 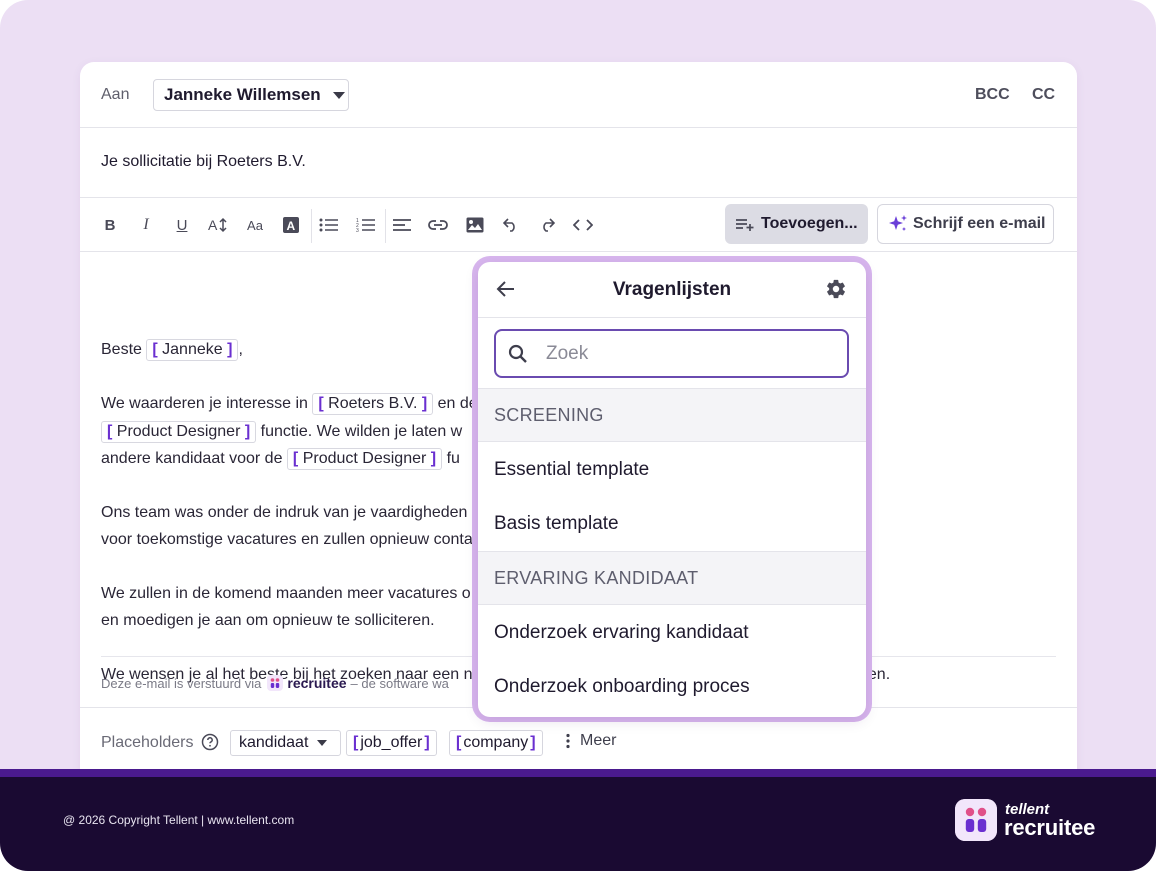 I want to click on svg-text: 3, so click(x=357, y=230).